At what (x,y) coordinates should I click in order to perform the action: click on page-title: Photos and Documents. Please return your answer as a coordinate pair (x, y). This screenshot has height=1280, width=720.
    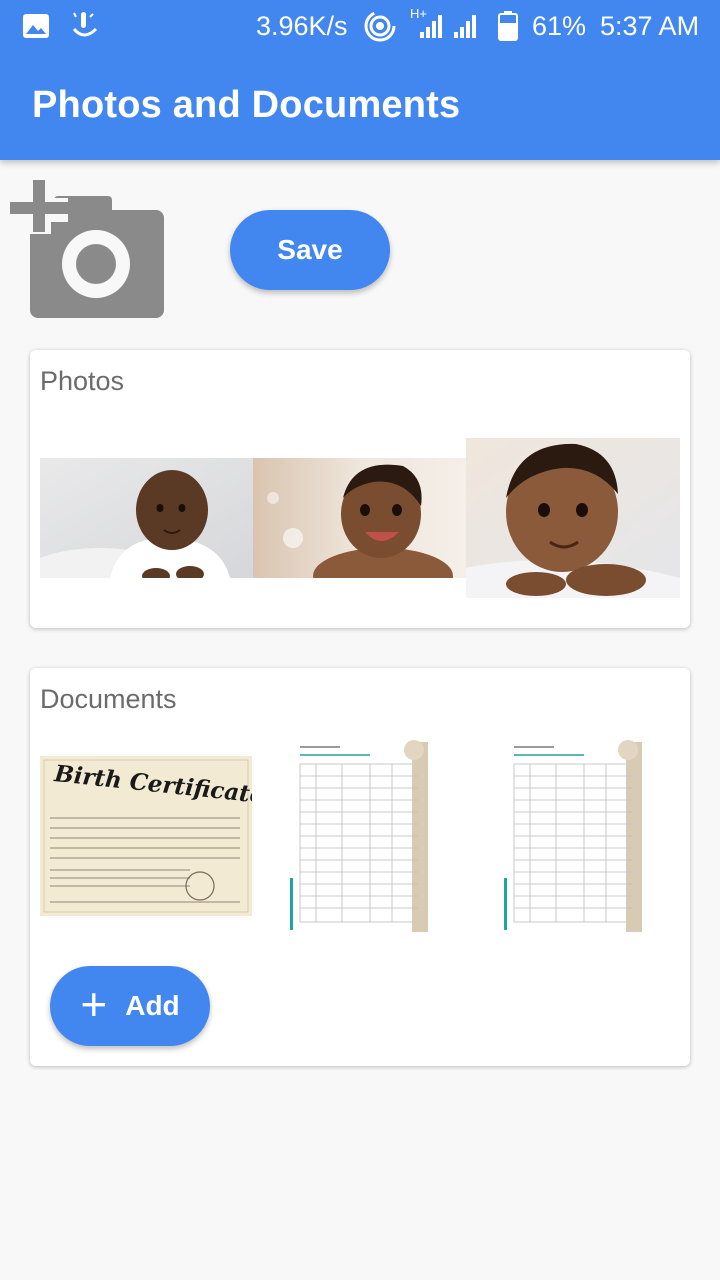
    Looking at the image, I should click on (246, 105).